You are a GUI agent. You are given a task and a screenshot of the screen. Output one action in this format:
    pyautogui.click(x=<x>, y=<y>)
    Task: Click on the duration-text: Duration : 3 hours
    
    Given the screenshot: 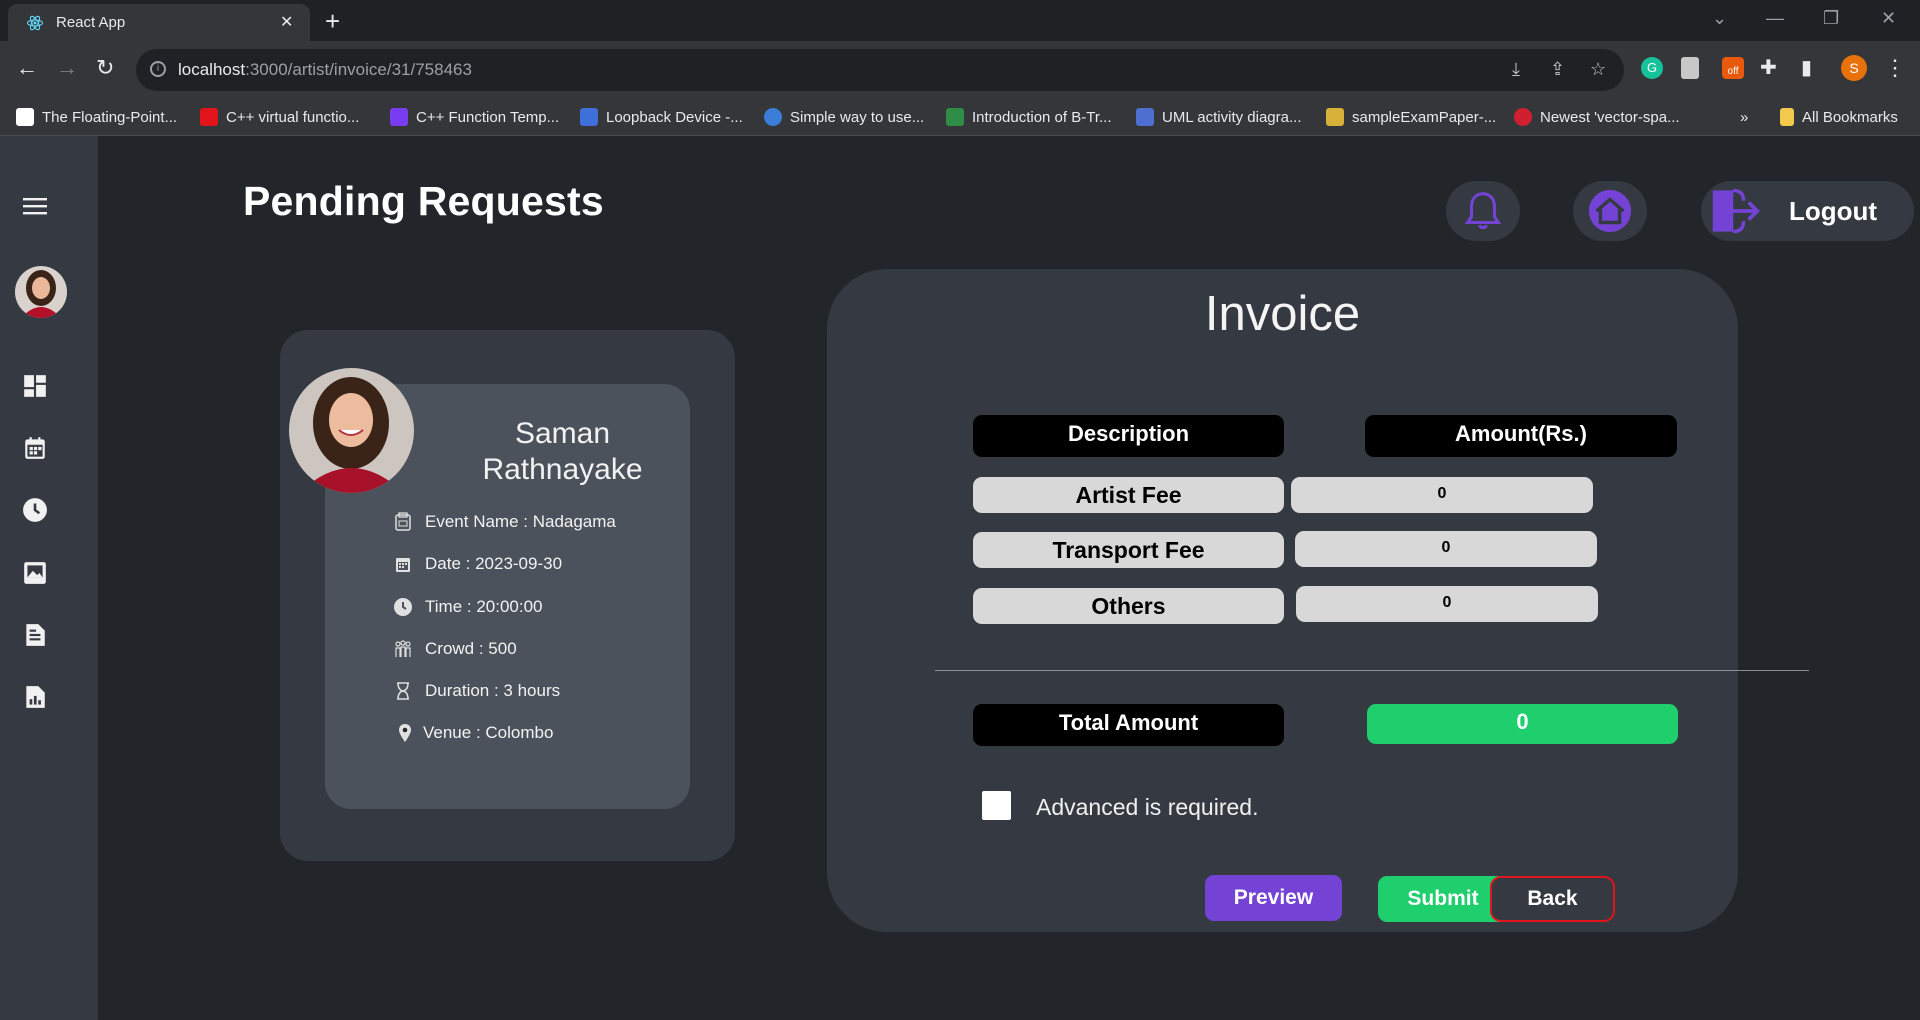 What is the action you would take?
    pyautogui.click(x=493, y=690)
    